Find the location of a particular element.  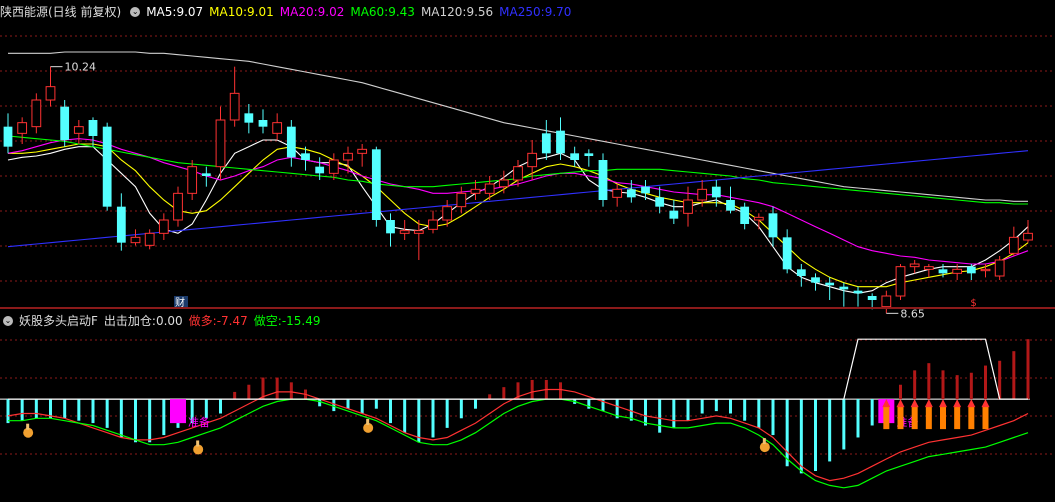

legend-item: MA20: 9.02 is located at coordinates (312, 12).